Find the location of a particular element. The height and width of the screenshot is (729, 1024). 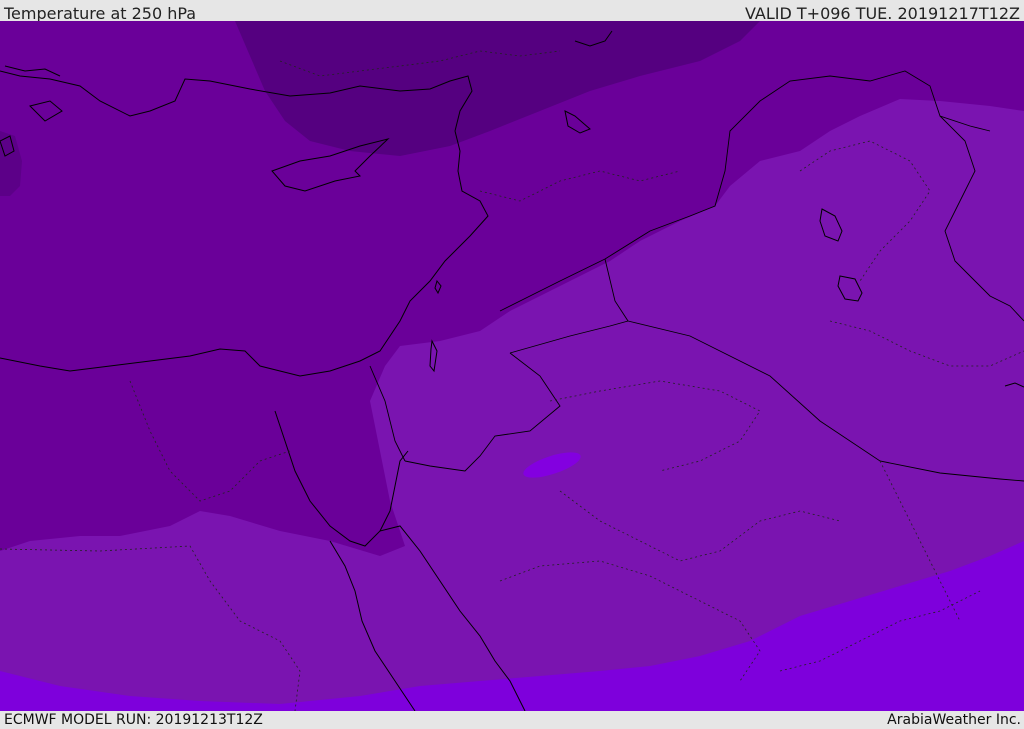

model-run: ECMWF MODEL RUN: 20191213T12Z is located at coordinates (133, 720).